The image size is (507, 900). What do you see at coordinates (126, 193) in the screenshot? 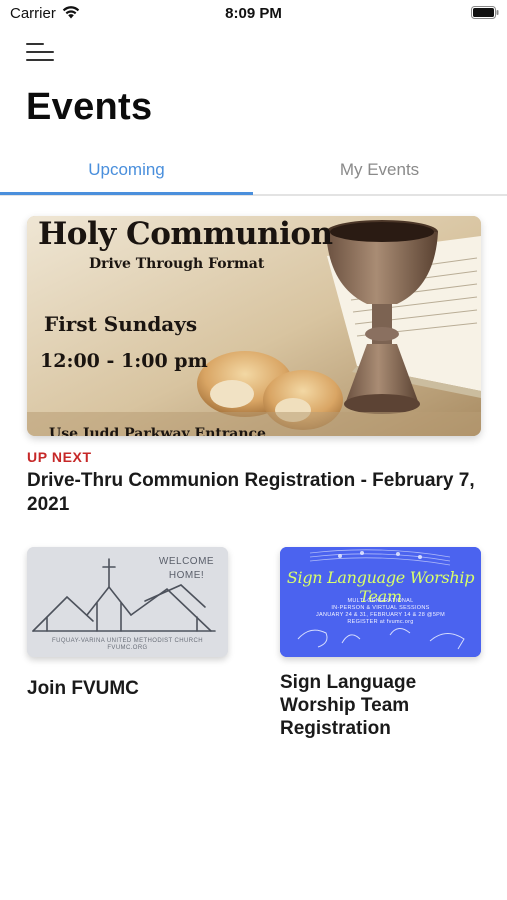
I see `tab-indicator` at bounding box center [126, 193].